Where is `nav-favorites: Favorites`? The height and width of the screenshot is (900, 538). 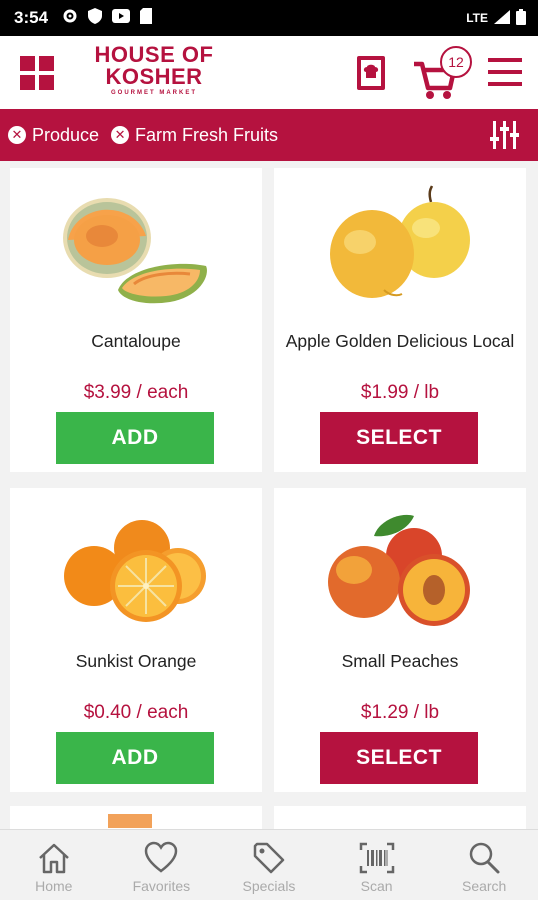 nav-favorites: Favorites is located at coordinates (162, 865).